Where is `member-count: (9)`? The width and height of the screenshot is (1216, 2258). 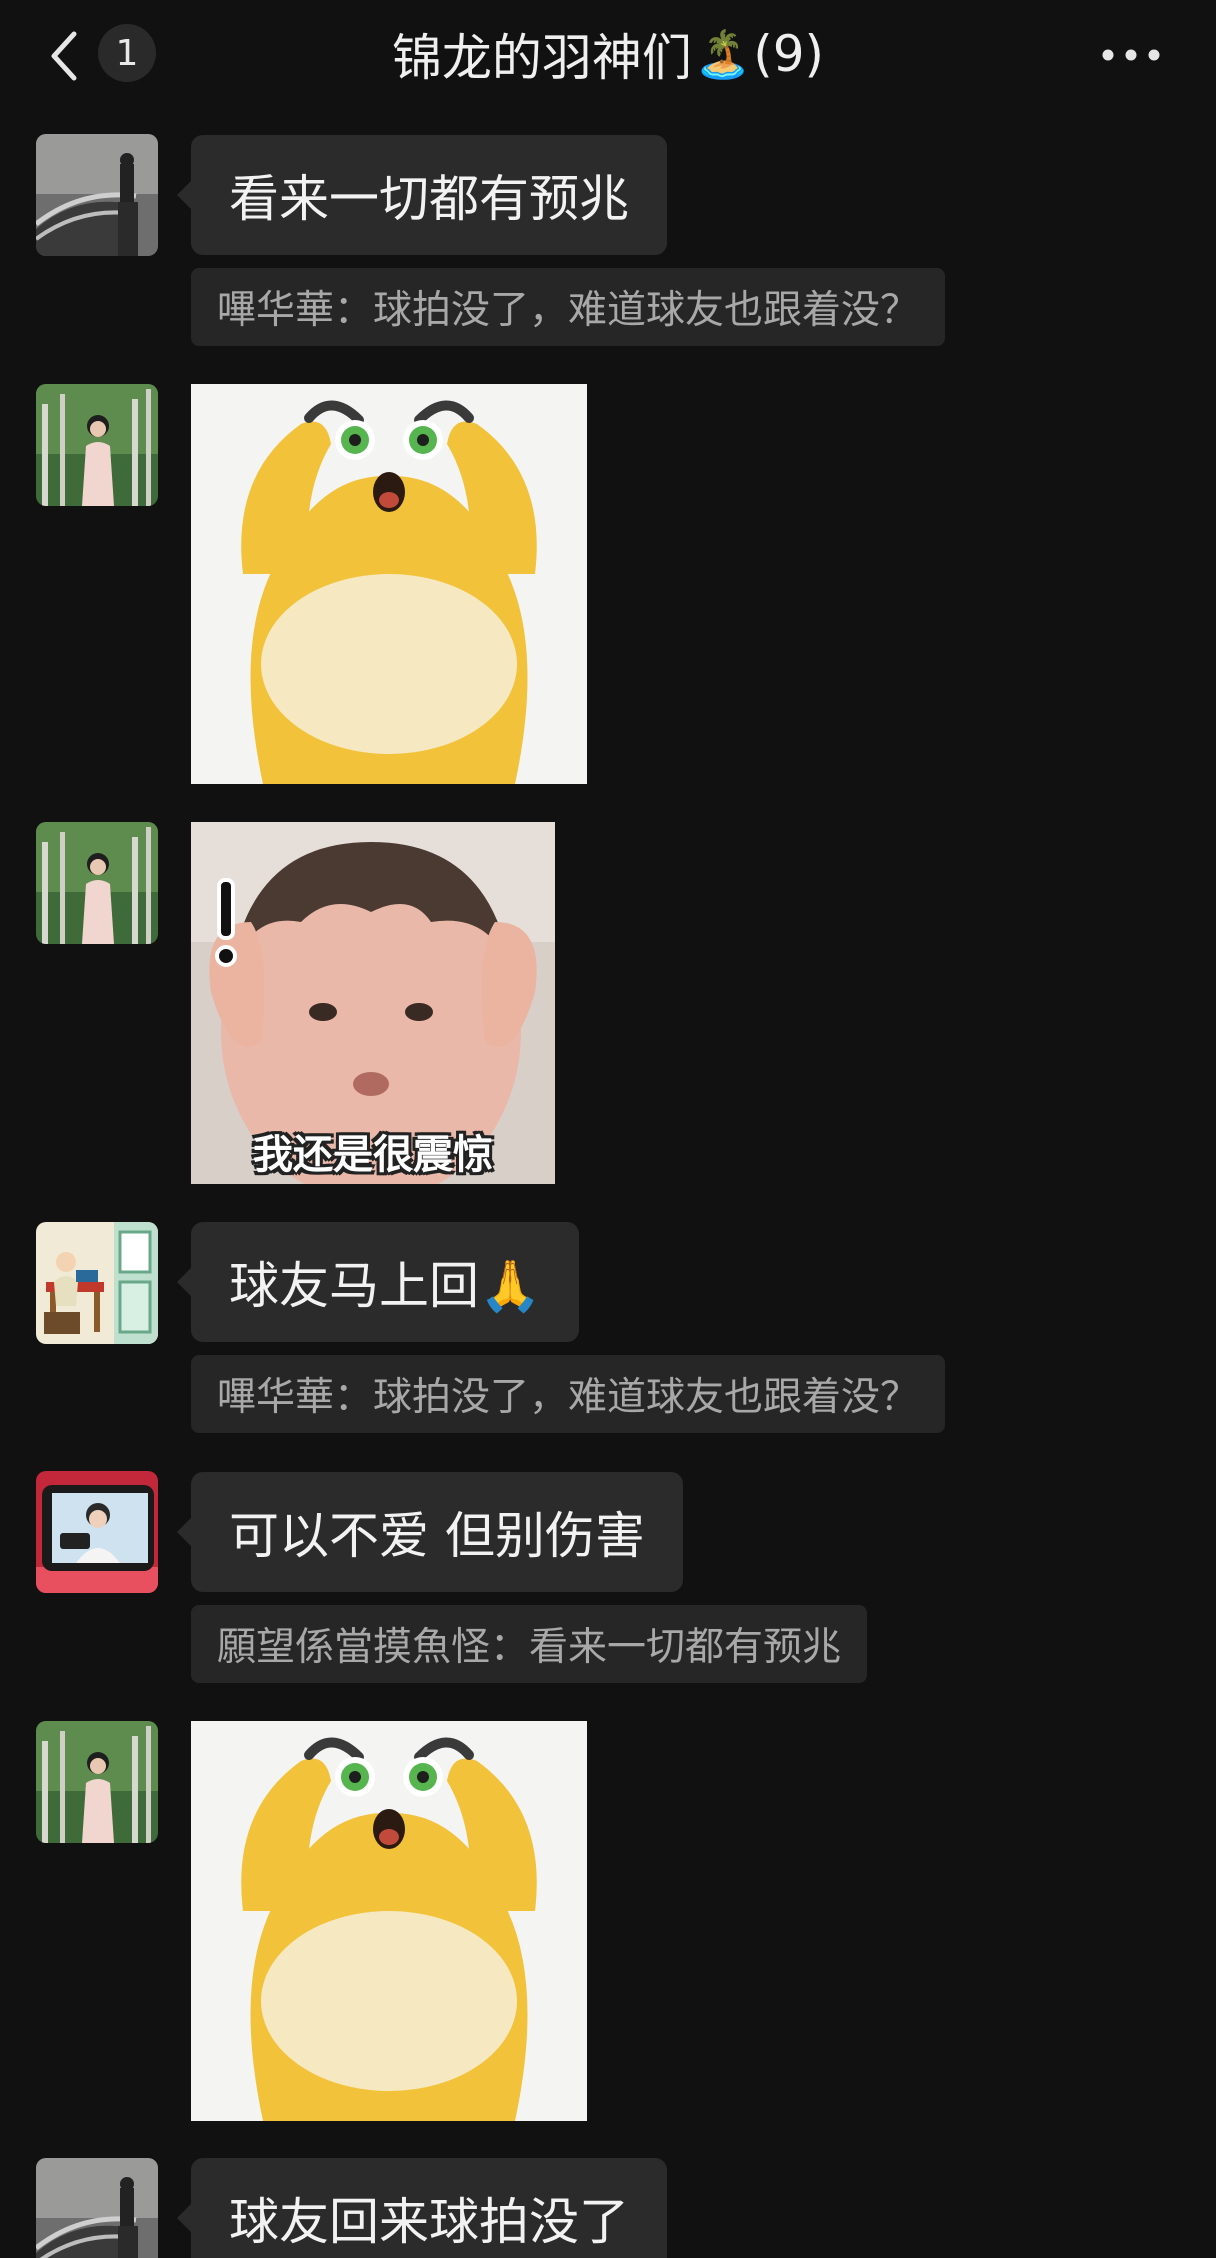
member-count: (9) is located at coordinates (789, 54).